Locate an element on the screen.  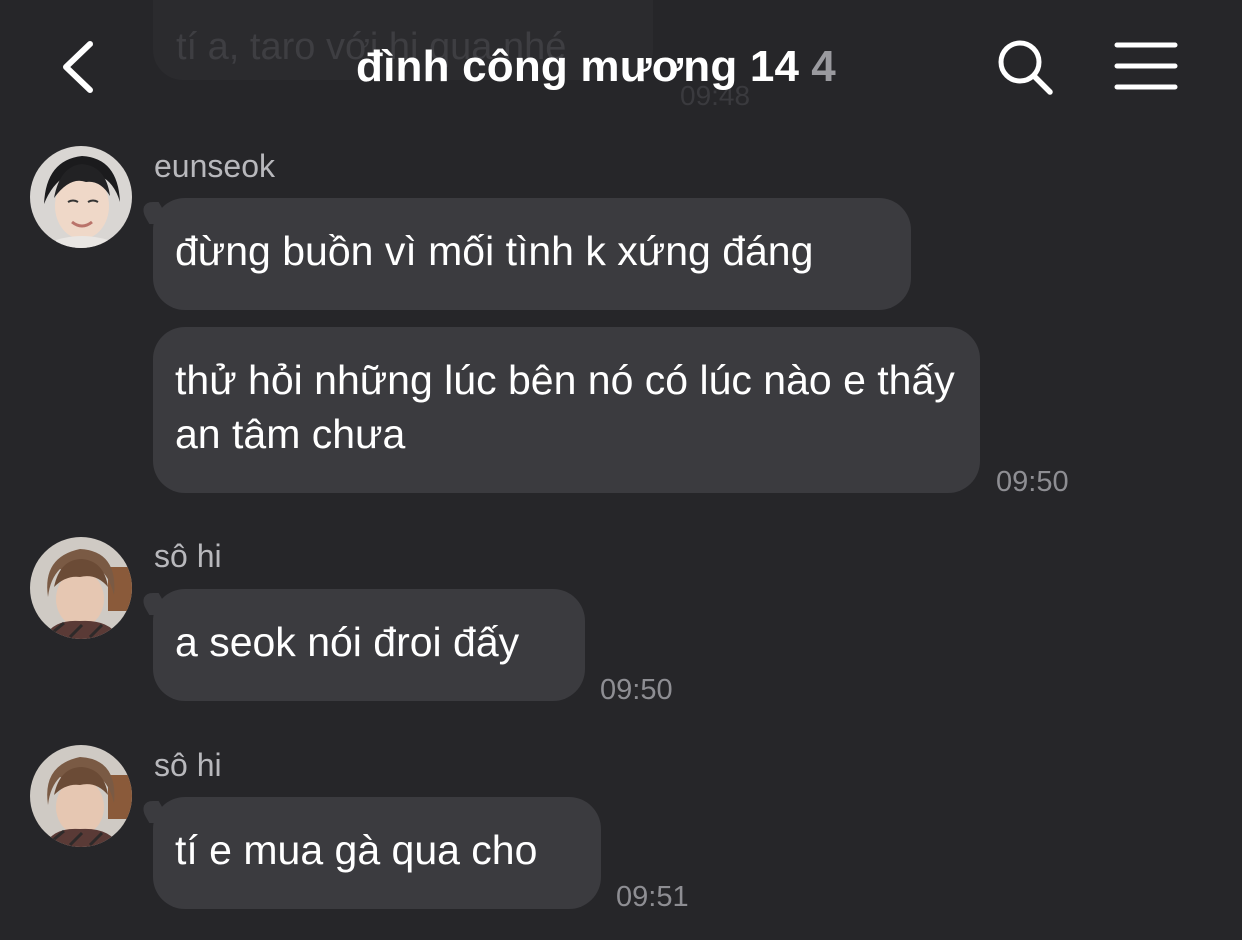
search-icon is located at coordinates (1025, 67).